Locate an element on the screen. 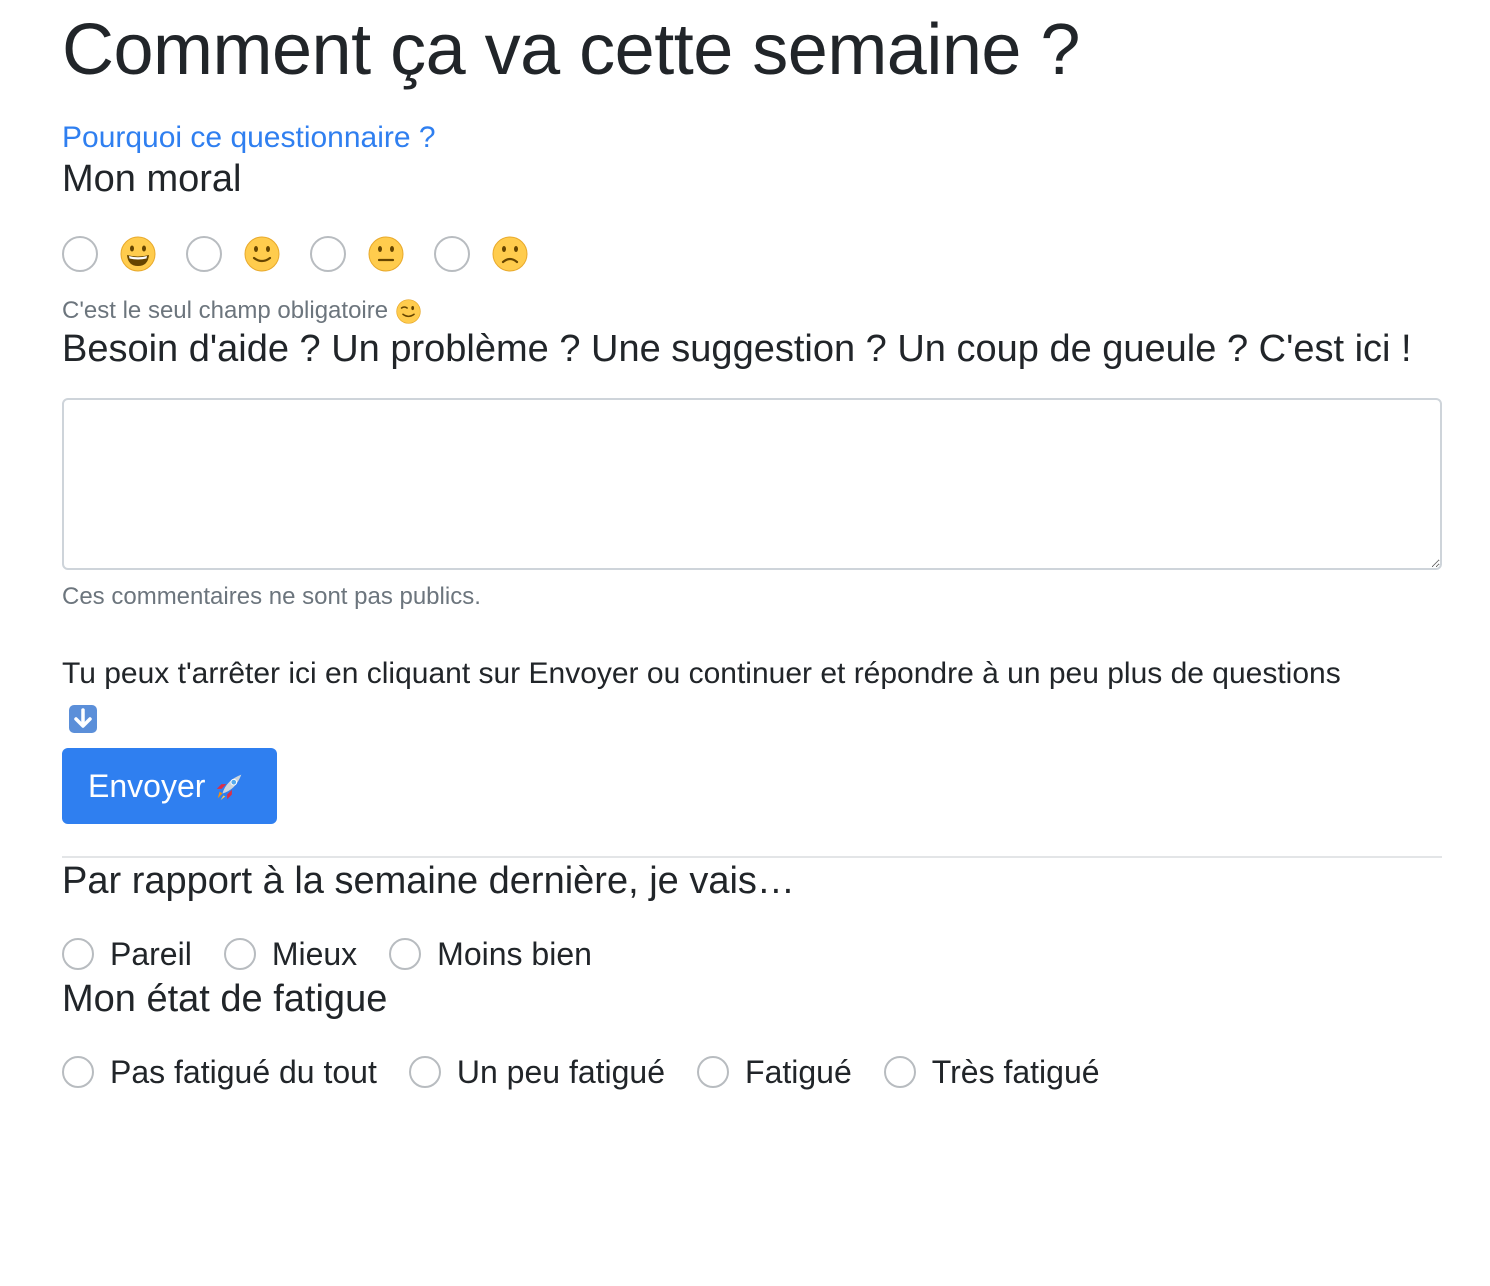  why-questionnaire-link: Pourquoi ce questionnaire ? is located at coordinates (249, 138).